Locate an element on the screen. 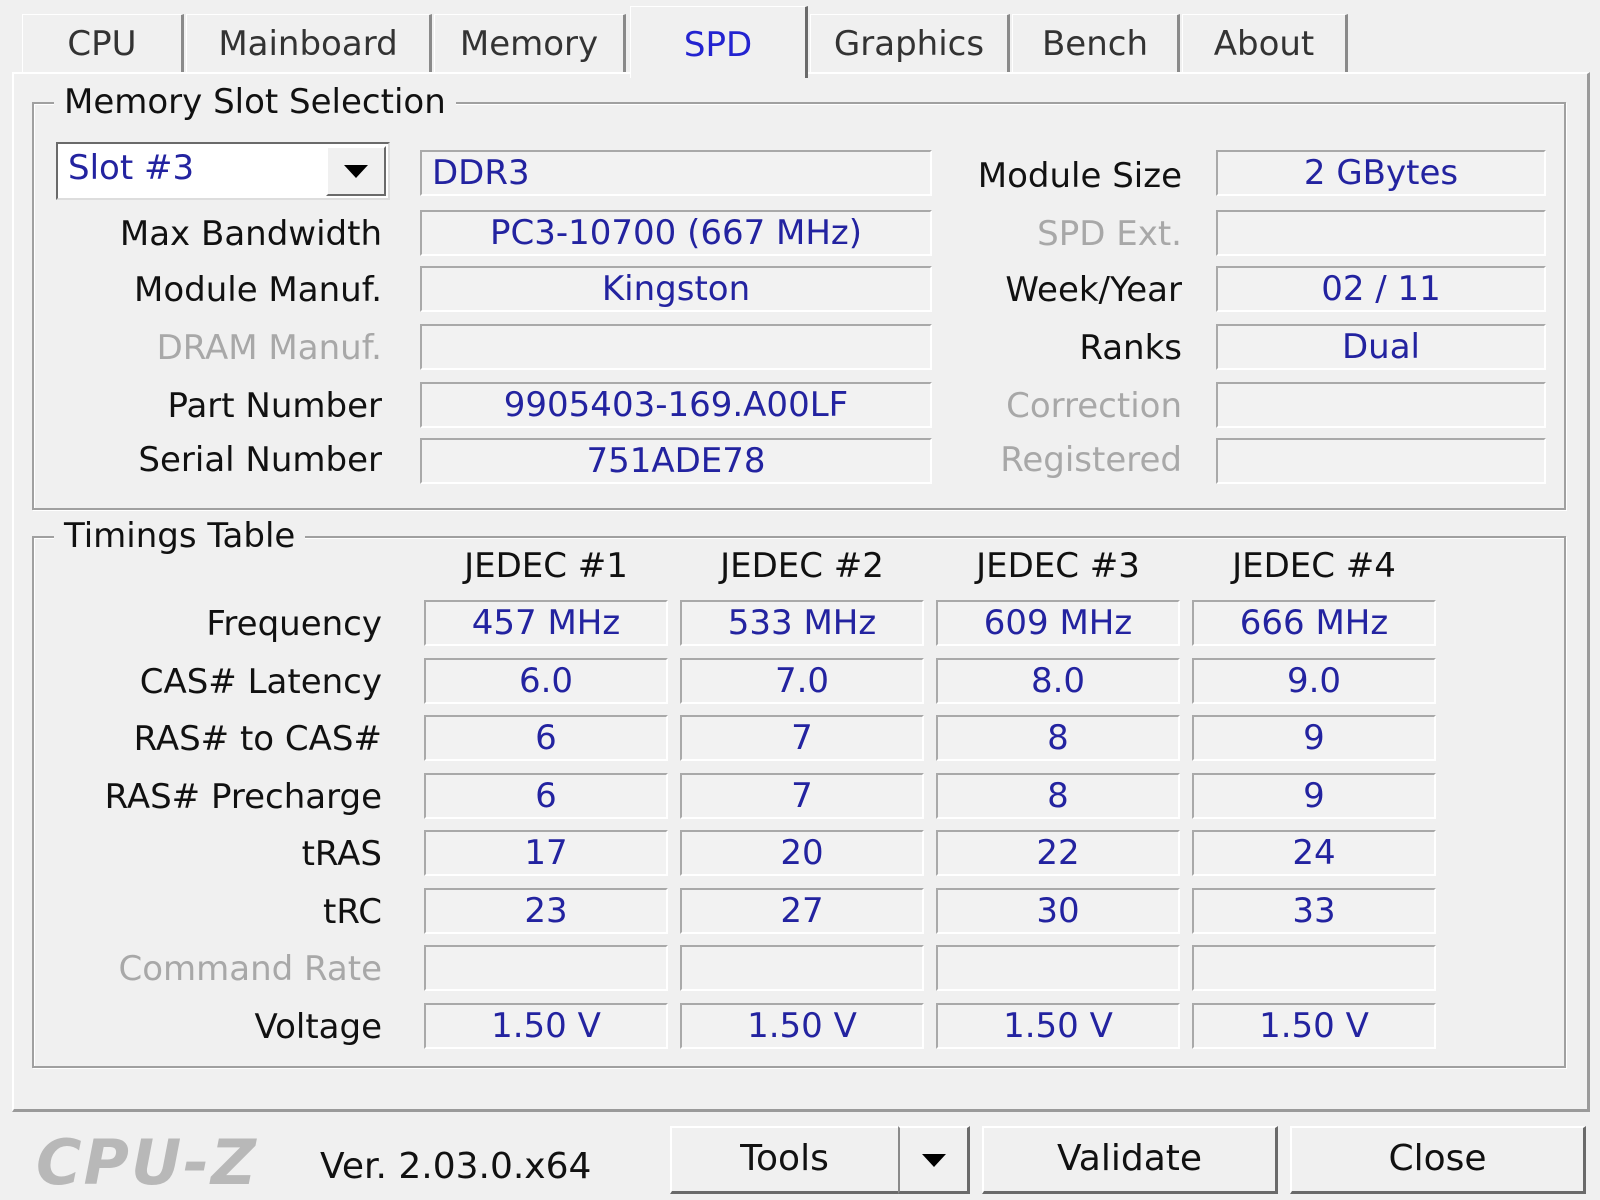 The image size is (1600, 1200). part-number-field: 9905403-169.A00LF is located at coordinates (676, 405).